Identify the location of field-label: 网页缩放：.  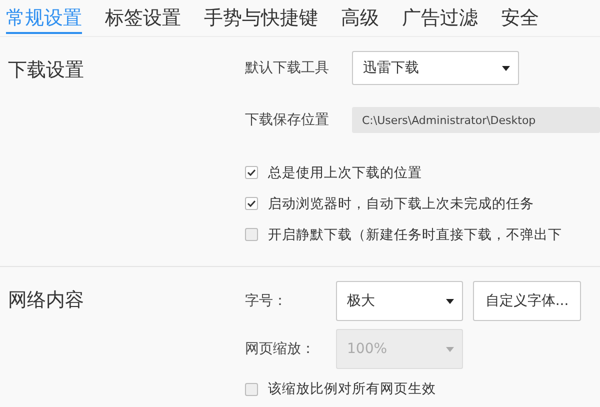
(280, 349).